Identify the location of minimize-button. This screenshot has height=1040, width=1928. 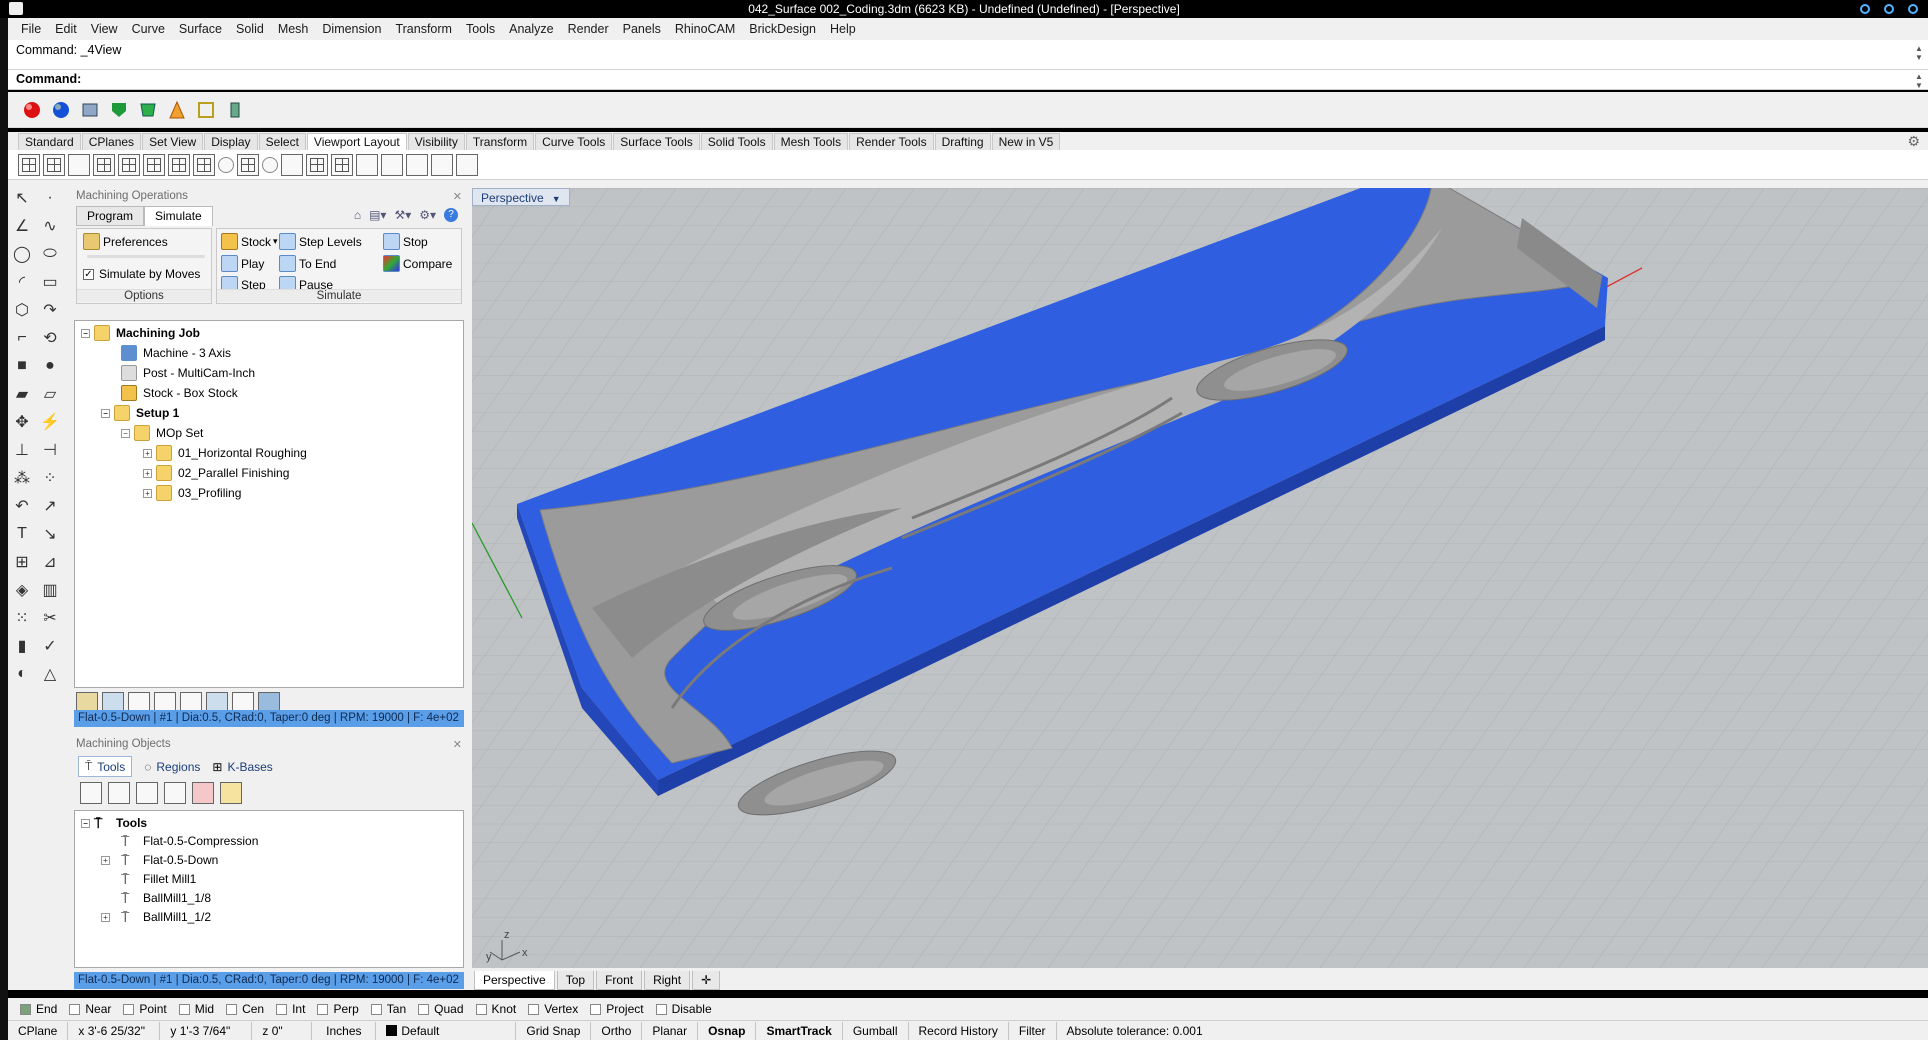
(1865, 9).